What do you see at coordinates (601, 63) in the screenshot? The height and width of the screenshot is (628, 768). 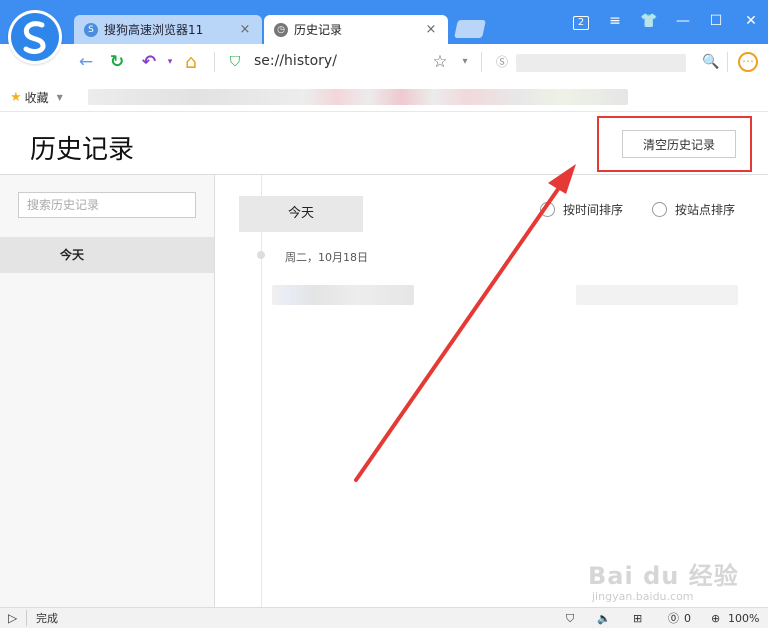 I see `search-box-blurred` at bounding box center [601, 63].